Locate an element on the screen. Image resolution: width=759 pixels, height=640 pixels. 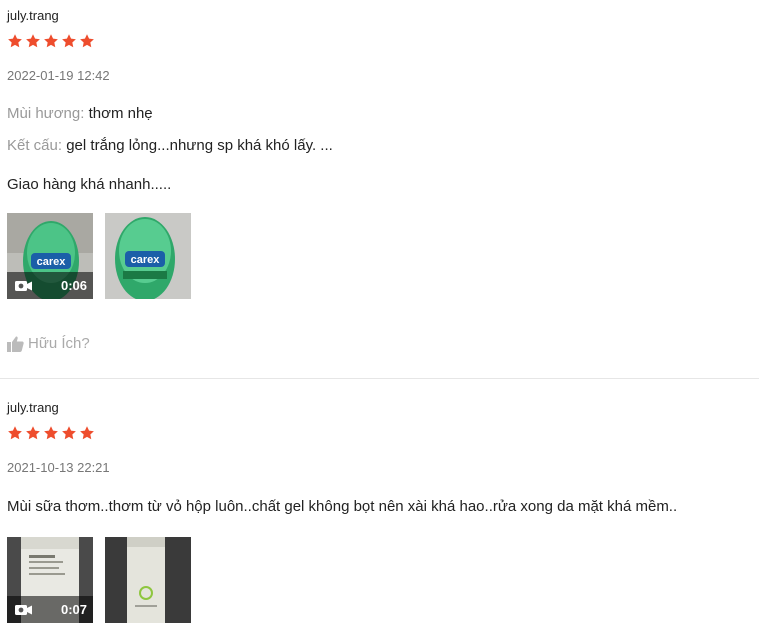
thumbs-up-icon is located at coordinates (15, 344).